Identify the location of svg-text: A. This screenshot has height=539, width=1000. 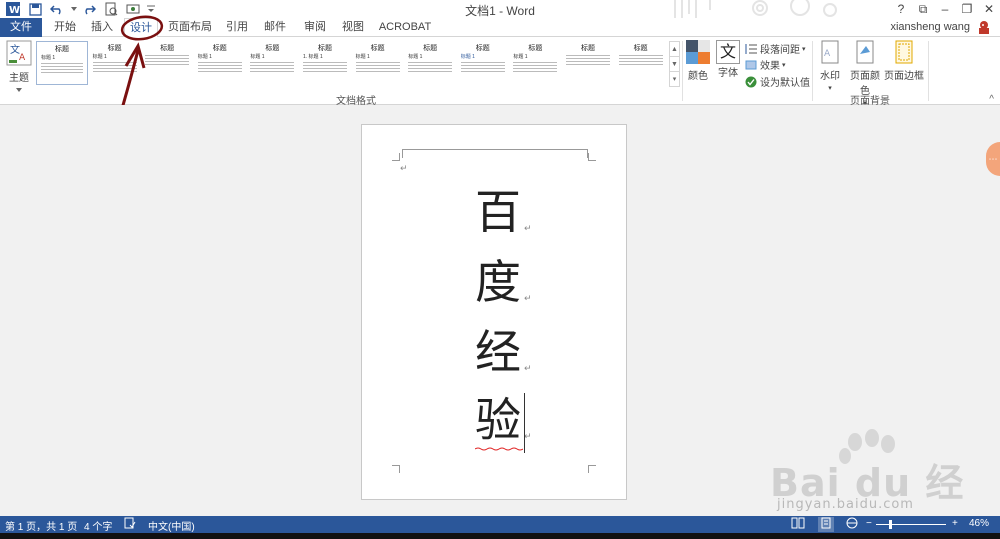
(22, 58).